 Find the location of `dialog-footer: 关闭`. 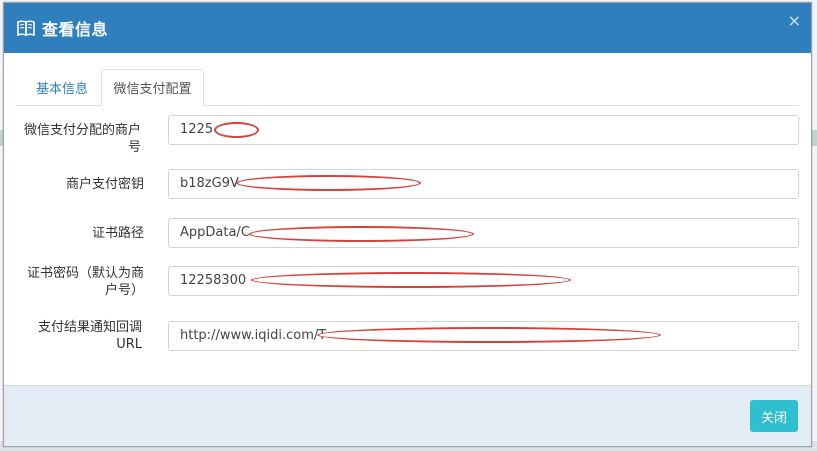

dialog-footer: 关闭 is located at coordinates (407, 415).